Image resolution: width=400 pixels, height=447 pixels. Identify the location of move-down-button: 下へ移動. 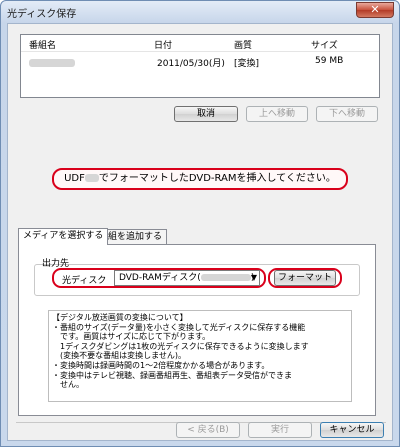
(347, 114).